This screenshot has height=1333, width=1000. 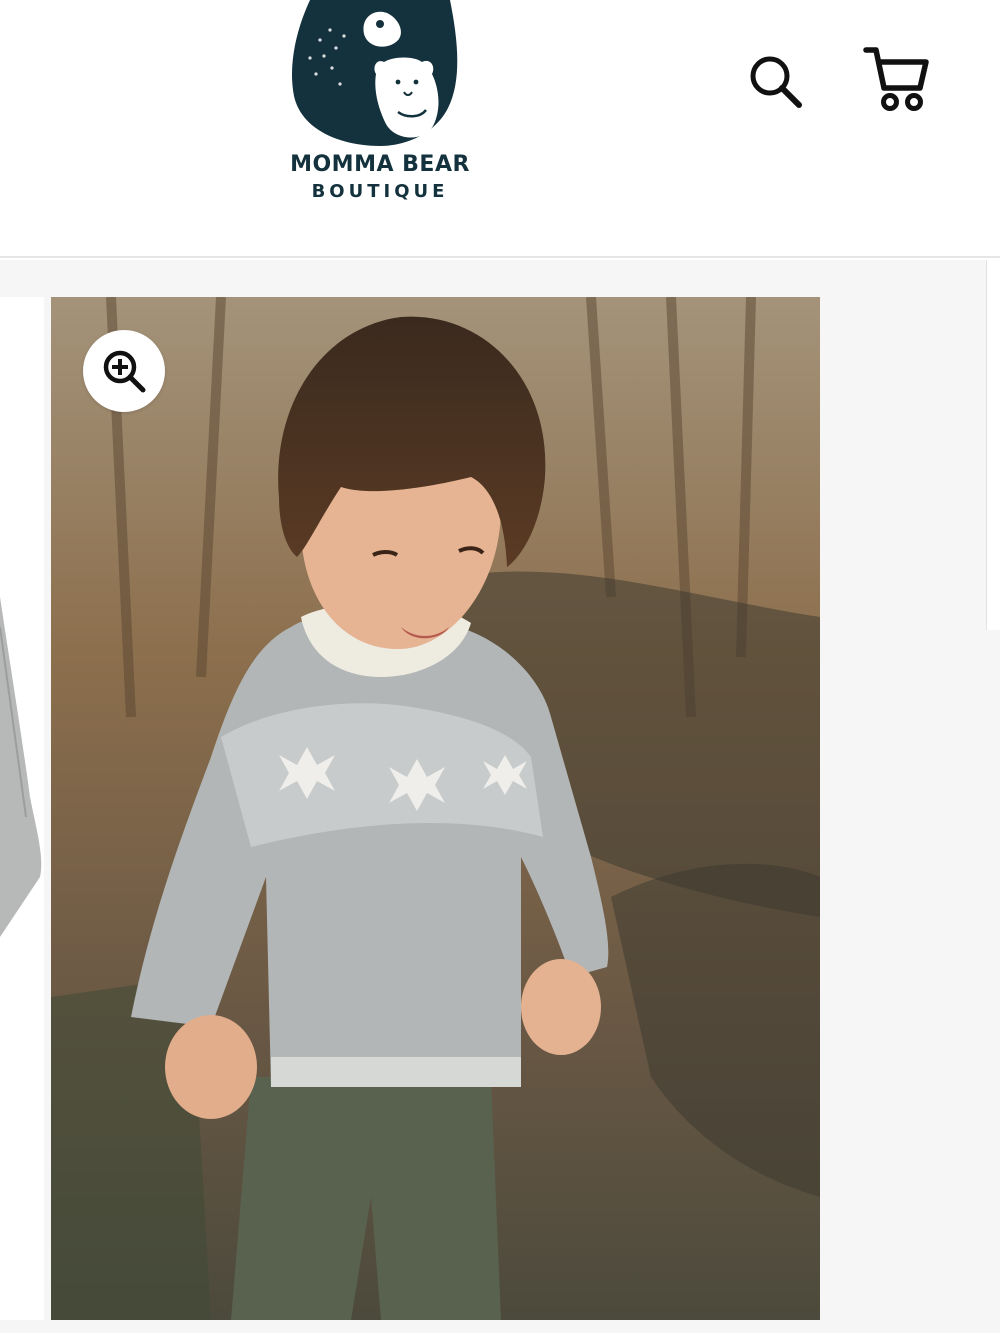 What do you see at coordinates (380, 164) in the screenshot?
I see `logo-brand-name: MOMMA BEAR` at bounding box center [380, 164].